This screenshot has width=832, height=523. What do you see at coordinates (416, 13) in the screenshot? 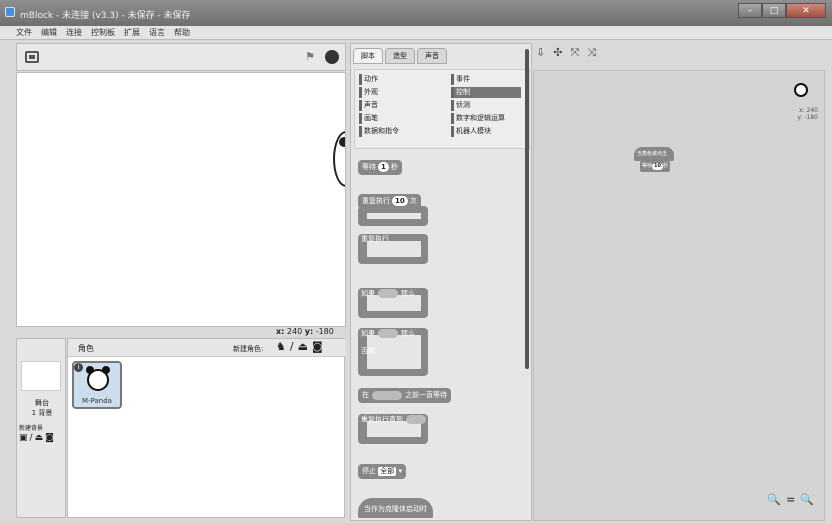
I see `title-bar: mBlock - 未连接 (v3.3) - 未保存 - 未保存 – □ ✕` at bounding box center [416, 13].